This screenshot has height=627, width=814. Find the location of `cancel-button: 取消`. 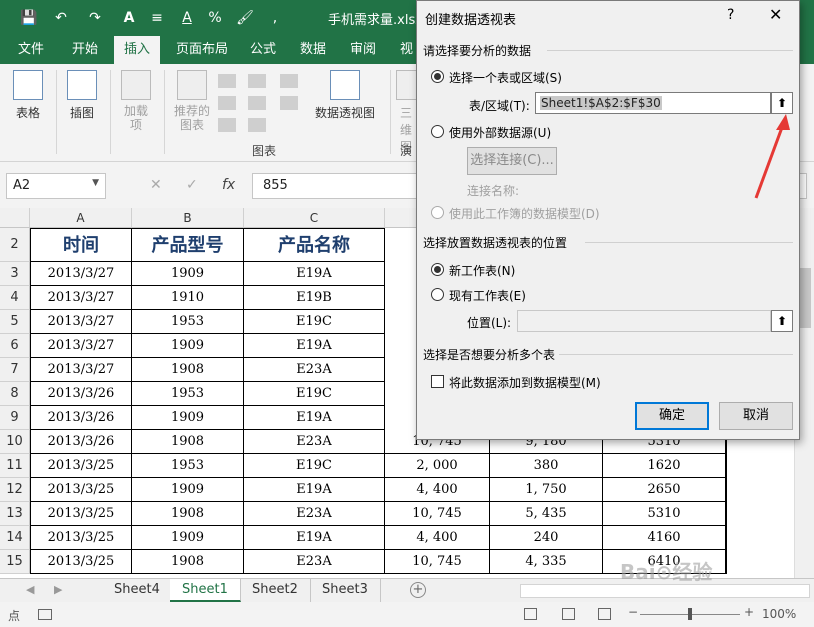

cancel-button: 取消 is located at coordinates (756, 416).